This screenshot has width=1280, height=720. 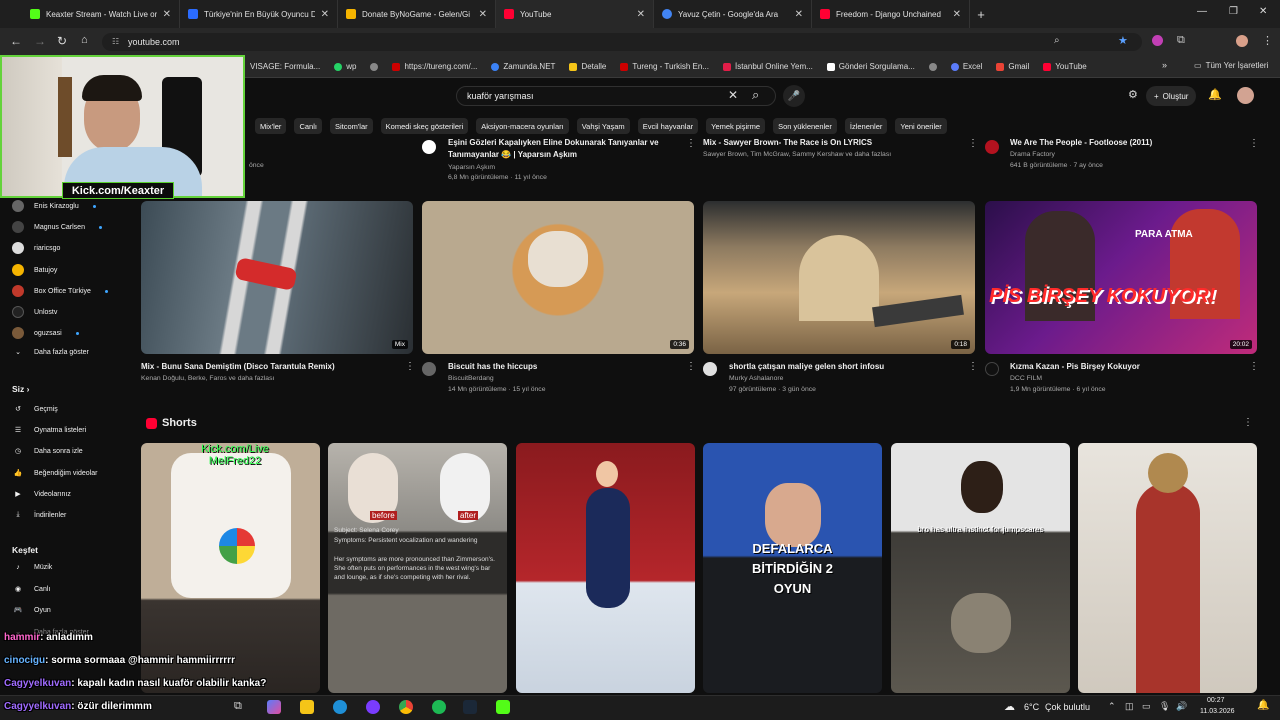 I want to click on tab-kick: Keaxter Stream - Watch Live on ✕, so click(x=101, y=14).